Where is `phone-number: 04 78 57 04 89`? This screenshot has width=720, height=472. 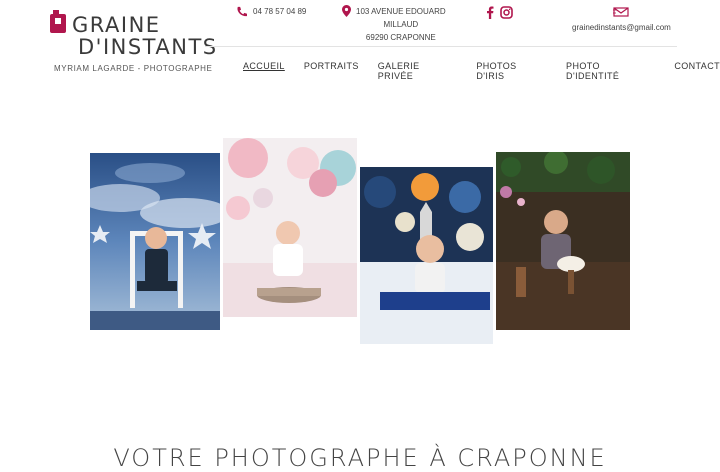
phone-number: 04 78 57 04 89 is located at coordinates (279, 11).